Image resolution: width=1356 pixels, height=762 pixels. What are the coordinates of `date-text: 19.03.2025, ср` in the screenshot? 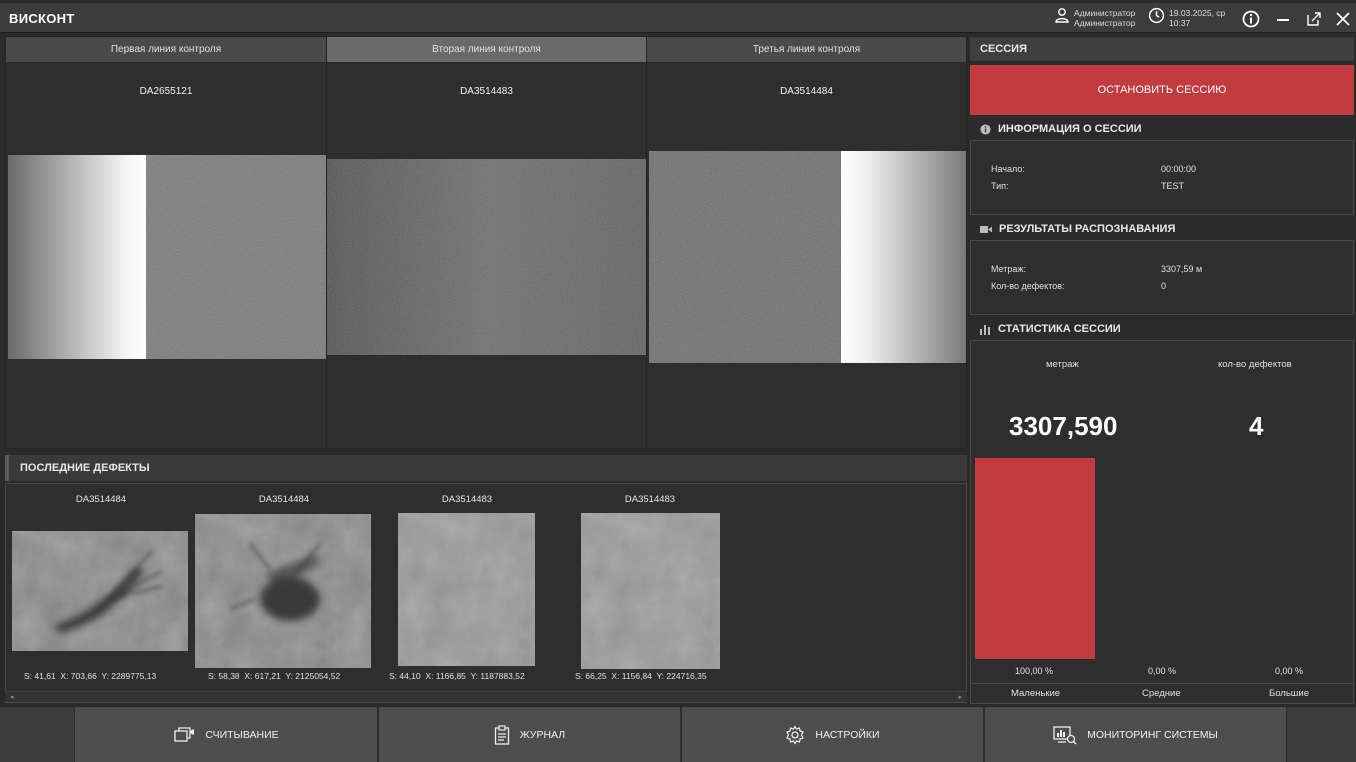 It's located at (1197, 13).